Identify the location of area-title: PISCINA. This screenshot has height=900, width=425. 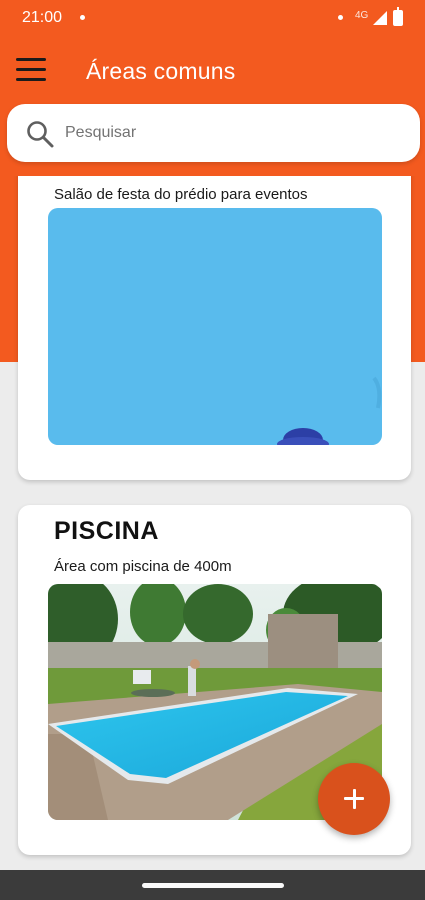
(106, 531).